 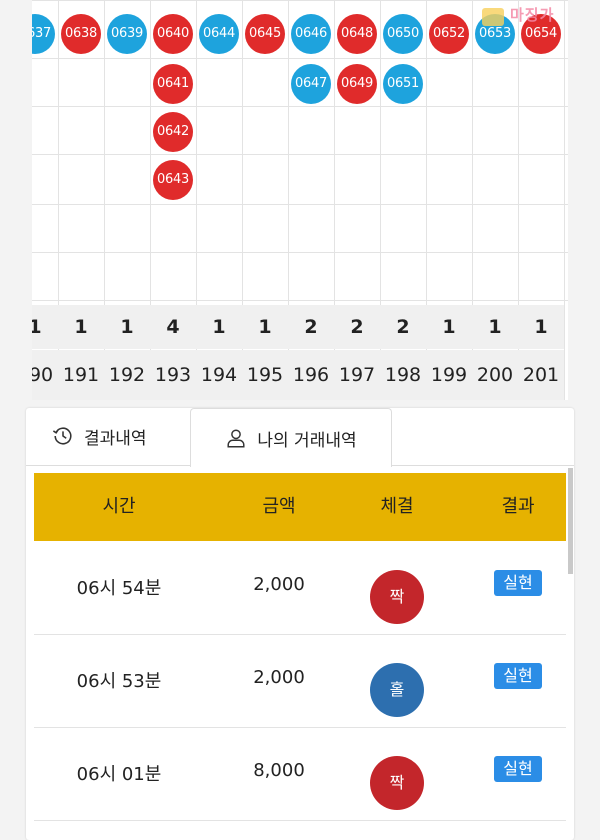 What do you see at coordinates (119, 774) in the screenshot?
I see `row-time: 06시 01분` at bounding box center [119, 774].